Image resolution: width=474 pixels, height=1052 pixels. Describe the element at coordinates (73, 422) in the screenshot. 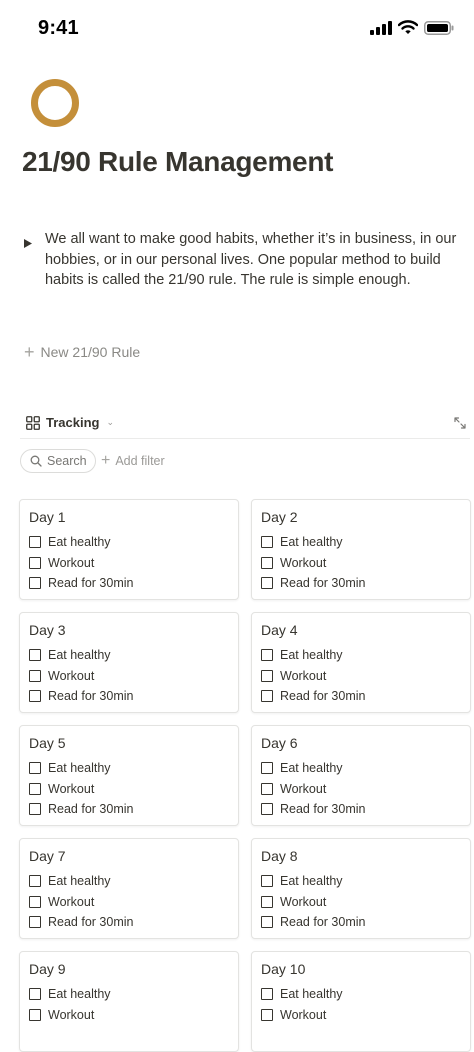

I see `view-tab-label: Tracking` at that location.